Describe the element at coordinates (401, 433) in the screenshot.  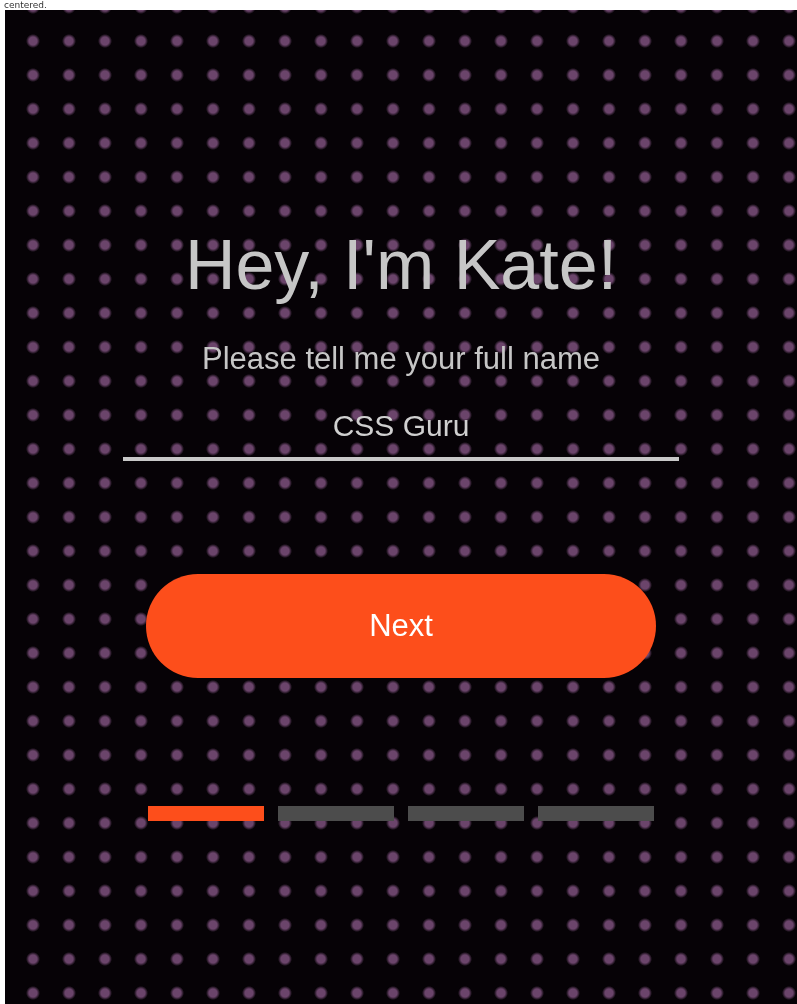
I see `name-input-field: CSS Guru` at that location.